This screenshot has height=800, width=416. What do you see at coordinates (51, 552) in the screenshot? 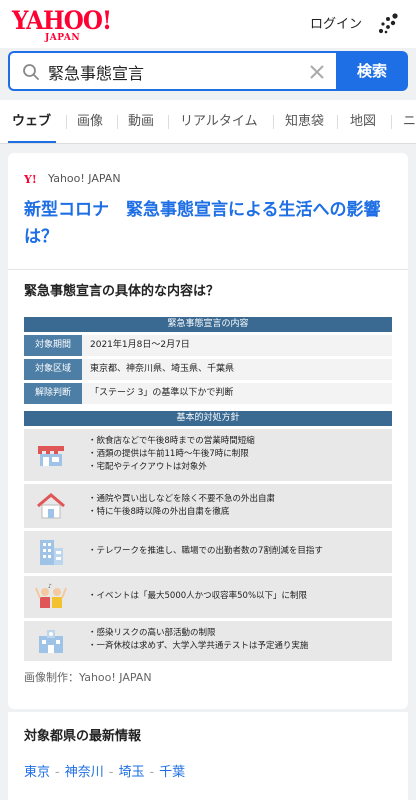
I see `office-building-icon` at bounding box center [51, 552].